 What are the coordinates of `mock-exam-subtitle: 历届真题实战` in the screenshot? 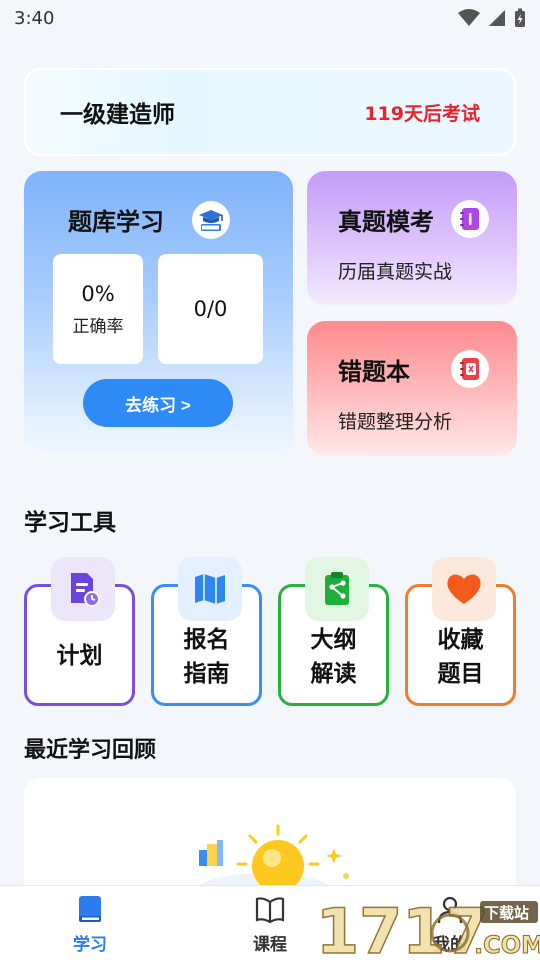 It's located at (395, 272).